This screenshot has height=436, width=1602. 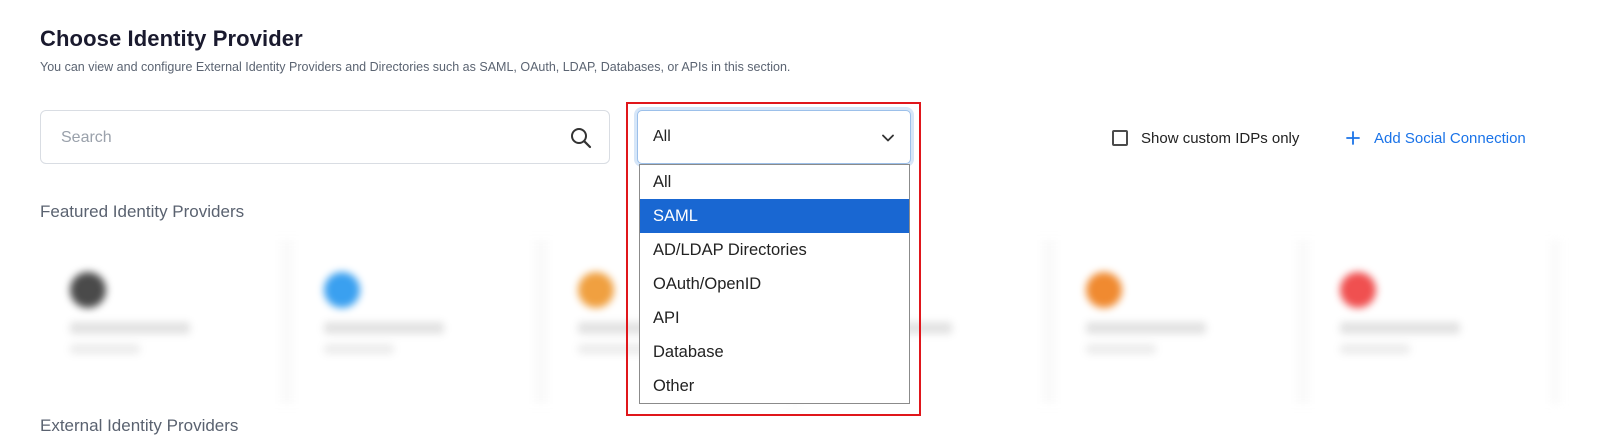 I want to click on search-icon, so click(x=581, y=138).